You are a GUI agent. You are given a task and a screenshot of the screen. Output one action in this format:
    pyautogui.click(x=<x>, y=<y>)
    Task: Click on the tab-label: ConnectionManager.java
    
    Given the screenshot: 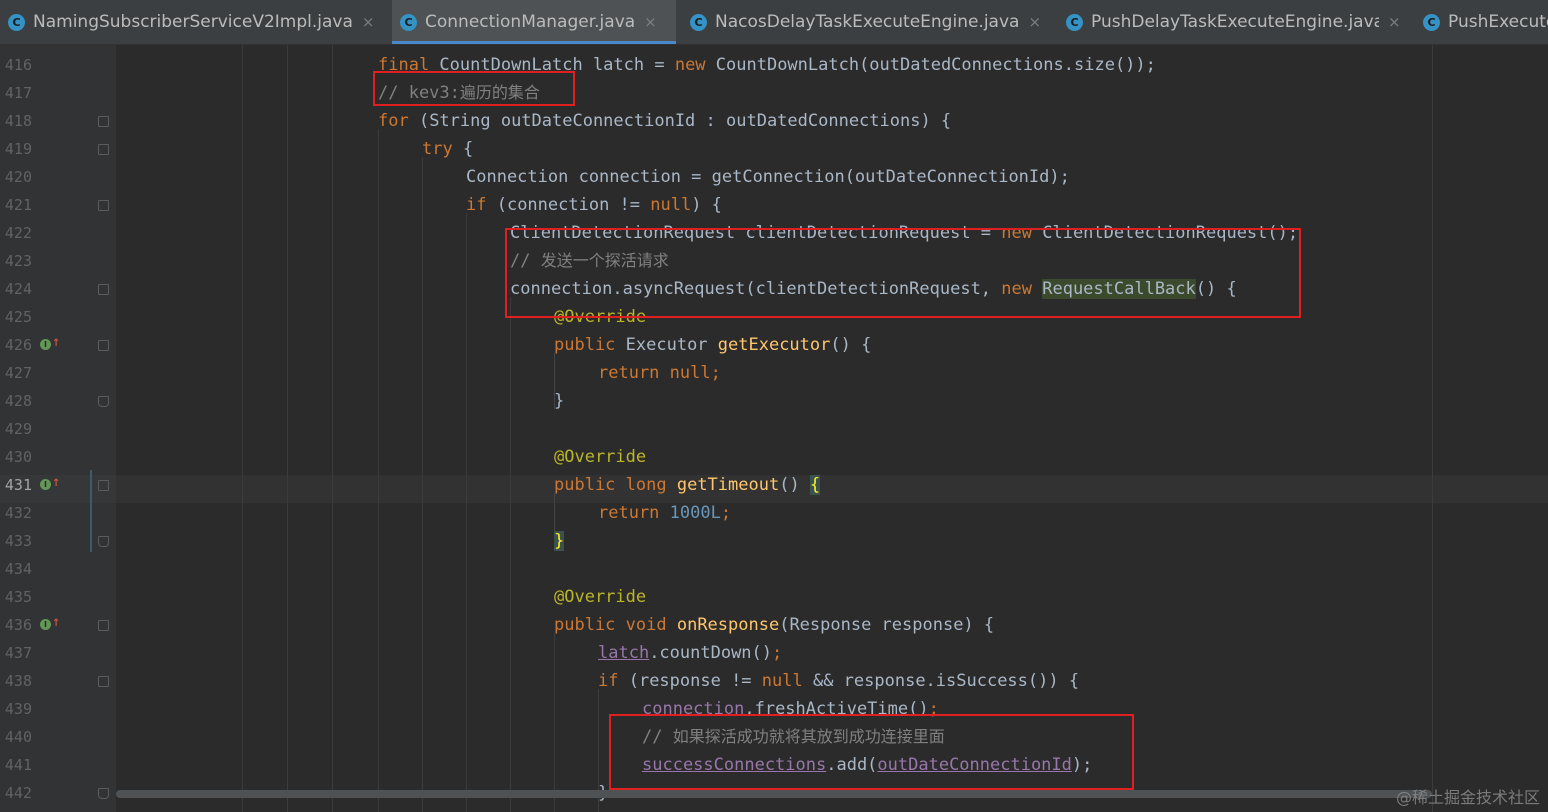 What is the action you would take?
    pyautogui.click(x=530, y=22)
    